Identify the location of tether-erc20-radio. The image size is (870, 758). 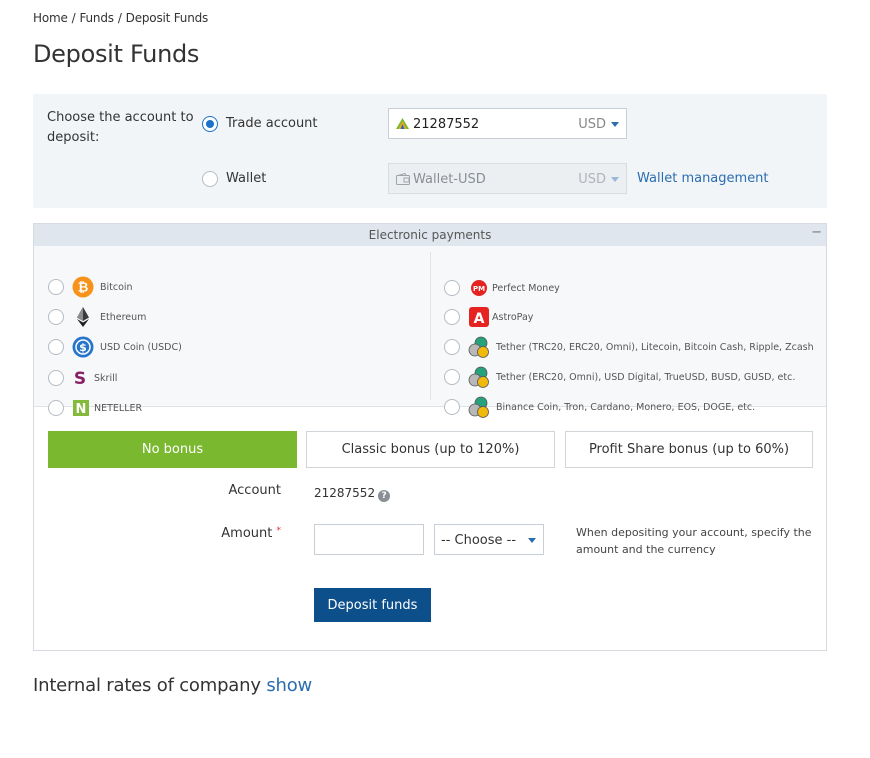
(452, 377).